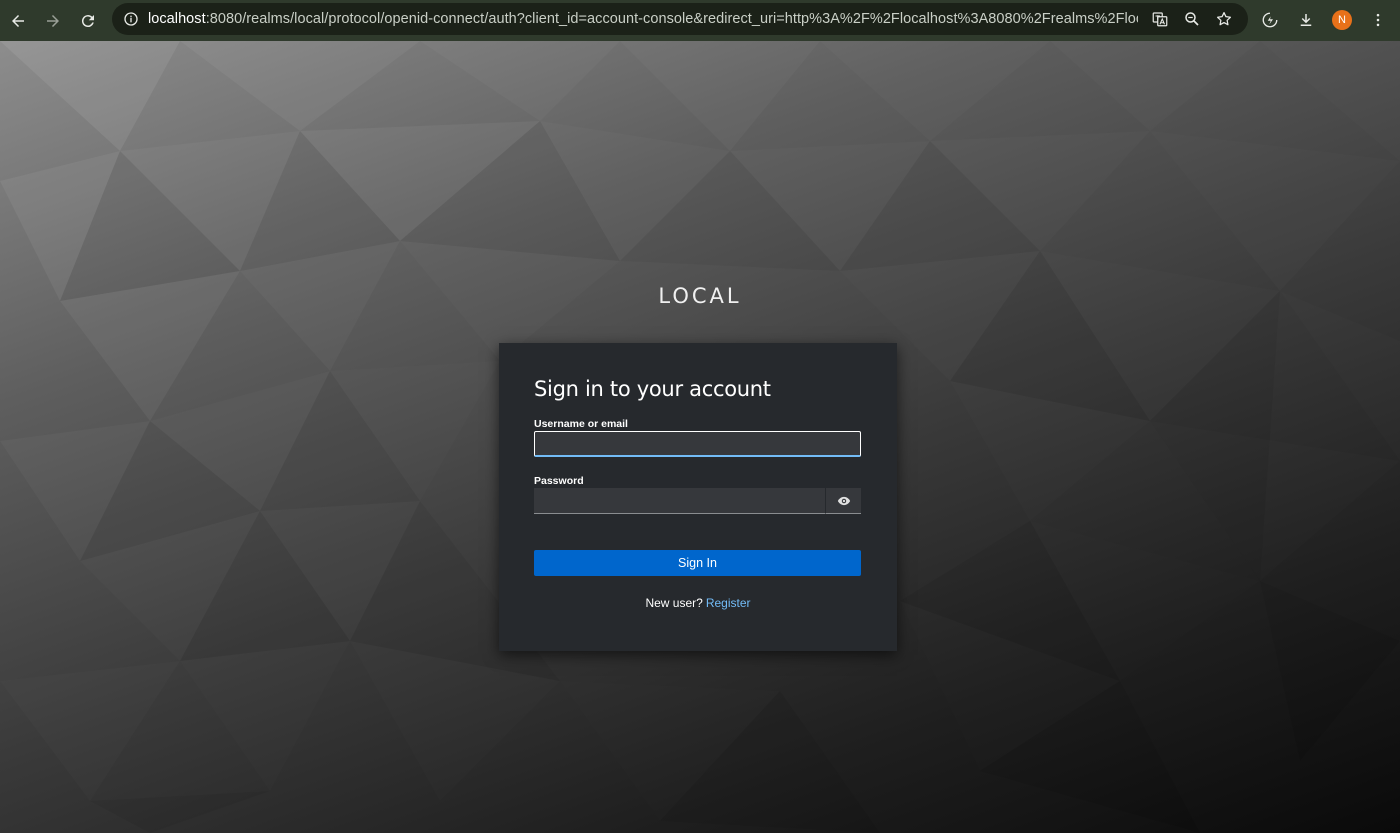  I want to click on extension-button, so click(1270, 20).